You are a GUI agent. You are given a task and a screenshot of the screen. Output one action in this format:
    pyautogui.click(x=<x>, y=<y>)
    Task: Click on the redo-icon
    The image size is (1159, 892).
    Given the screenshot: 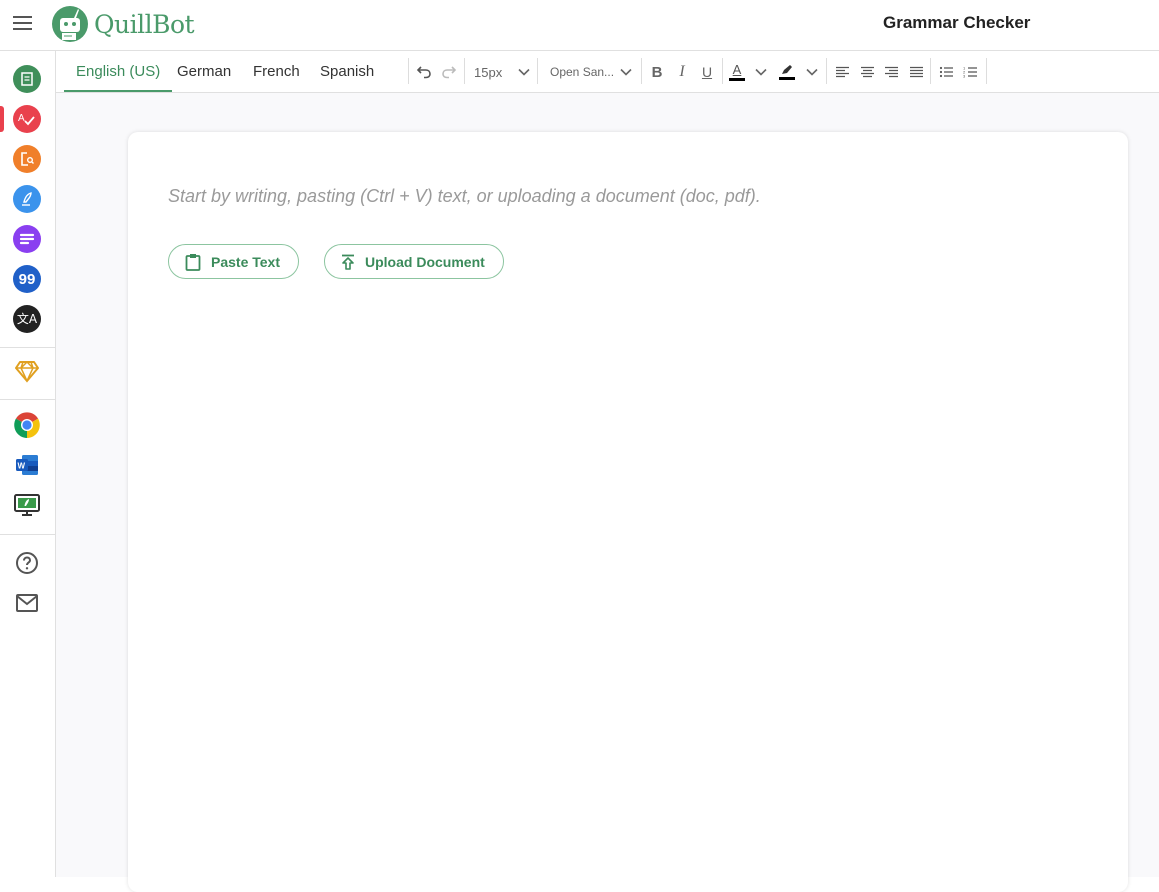 What is the action you would take?
    pyautogui.click(x=449, y=72)
    